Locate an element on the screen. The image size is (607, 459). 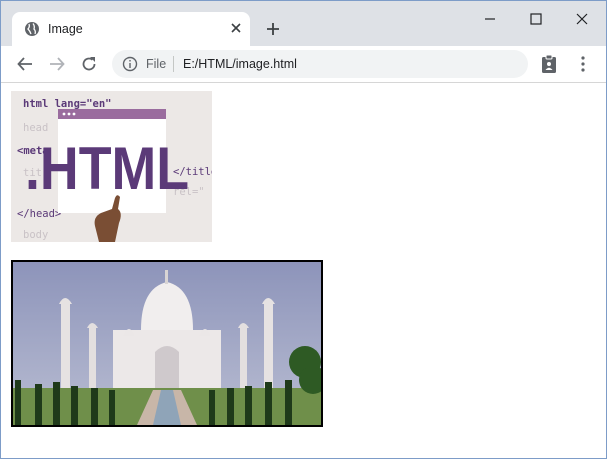
separator is located at coordinates (173, 64).